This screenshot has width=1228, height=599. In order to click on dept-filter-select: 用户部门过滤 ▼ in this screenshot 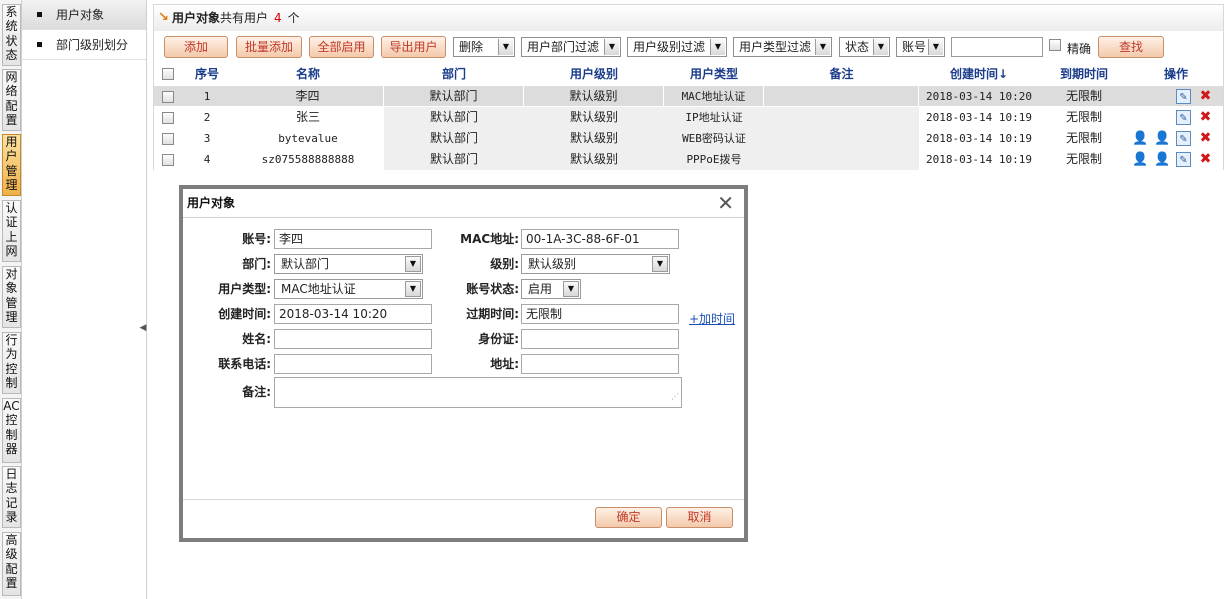, I will do `click(571, 47)`.